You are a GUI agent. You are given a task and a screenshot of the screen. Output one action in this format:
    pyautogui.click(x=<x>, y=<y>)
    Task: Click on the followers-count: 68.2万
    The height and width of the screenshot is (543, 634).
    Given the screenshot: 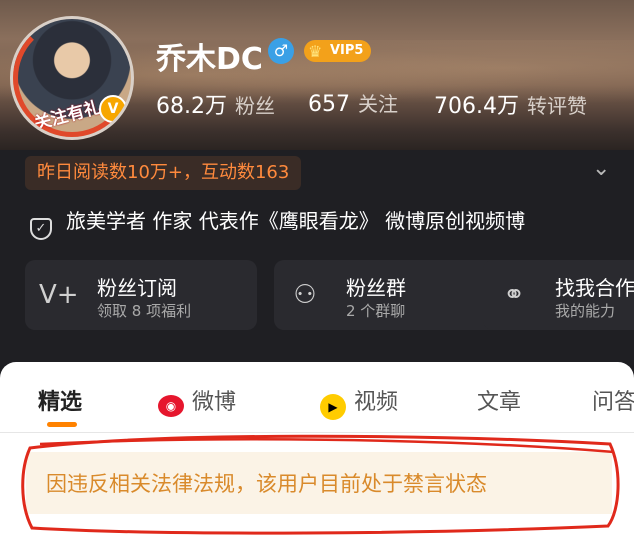 What is the action you would take?
    pyautogui.click(x=191, y=106)
    